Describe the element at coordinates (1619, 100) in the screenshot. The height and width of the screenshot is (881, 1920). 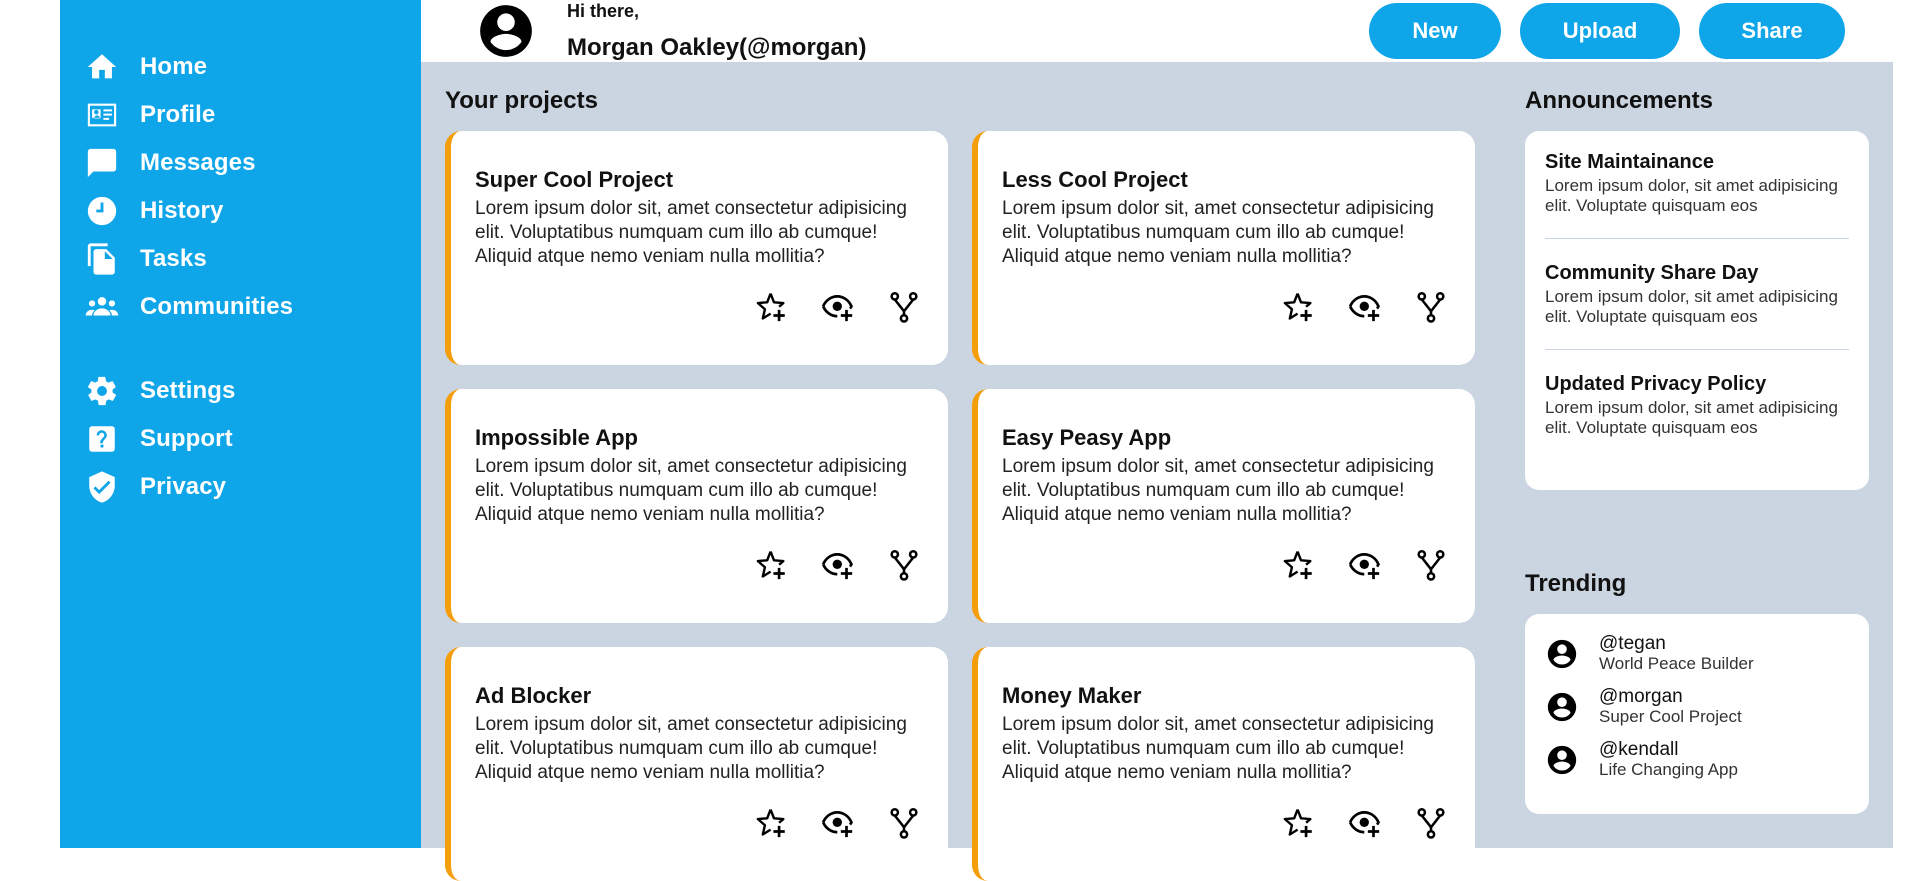
I see `section-title: Announcements` at that location.